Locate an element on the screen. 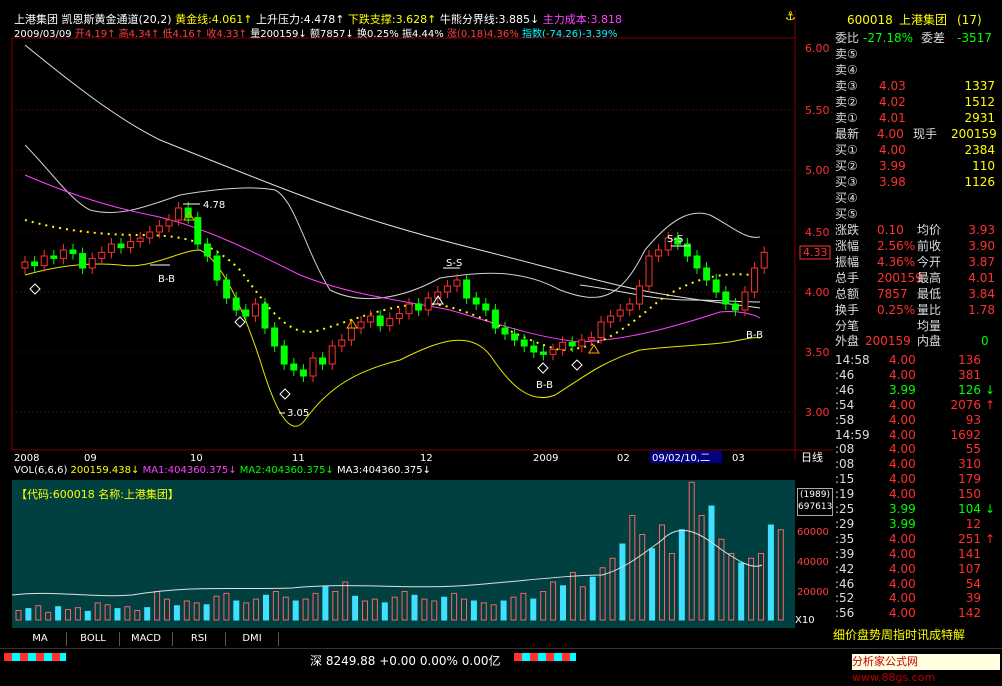 The height and width of the screenshot is (686, 1002). ask-label: 卖② is located at coordinates (846, 102).